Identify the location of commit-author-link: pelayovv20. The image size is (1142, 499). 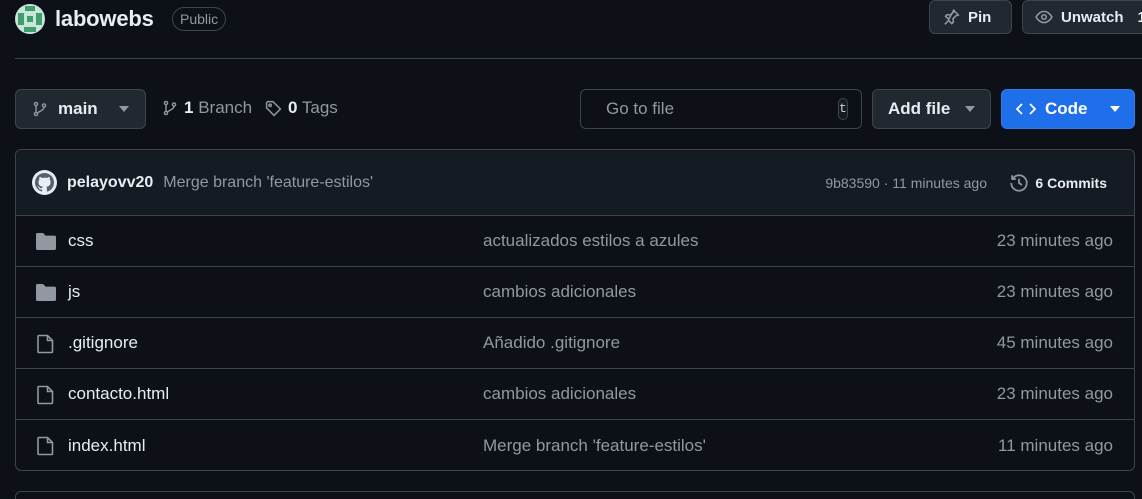
(110, 183).